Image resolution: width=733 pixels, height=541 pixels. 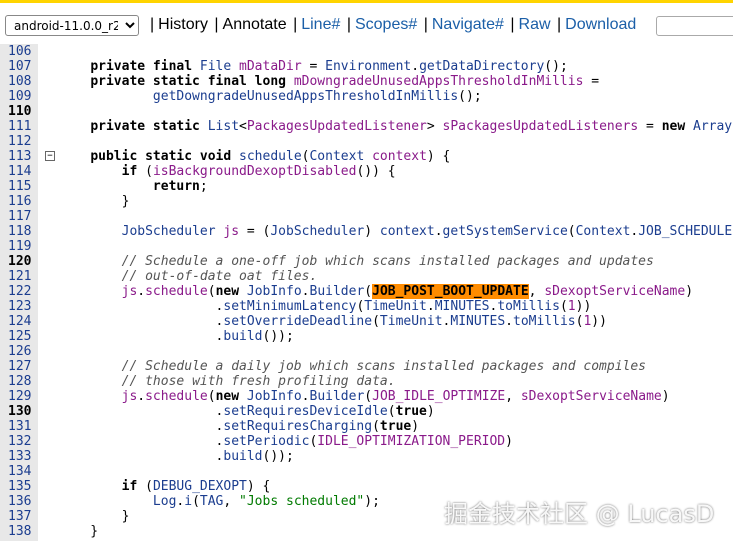 What do you see at coordinates (366, 111) in the screenshot?
I see `code-line: 110` at bounding box center [366, 111].